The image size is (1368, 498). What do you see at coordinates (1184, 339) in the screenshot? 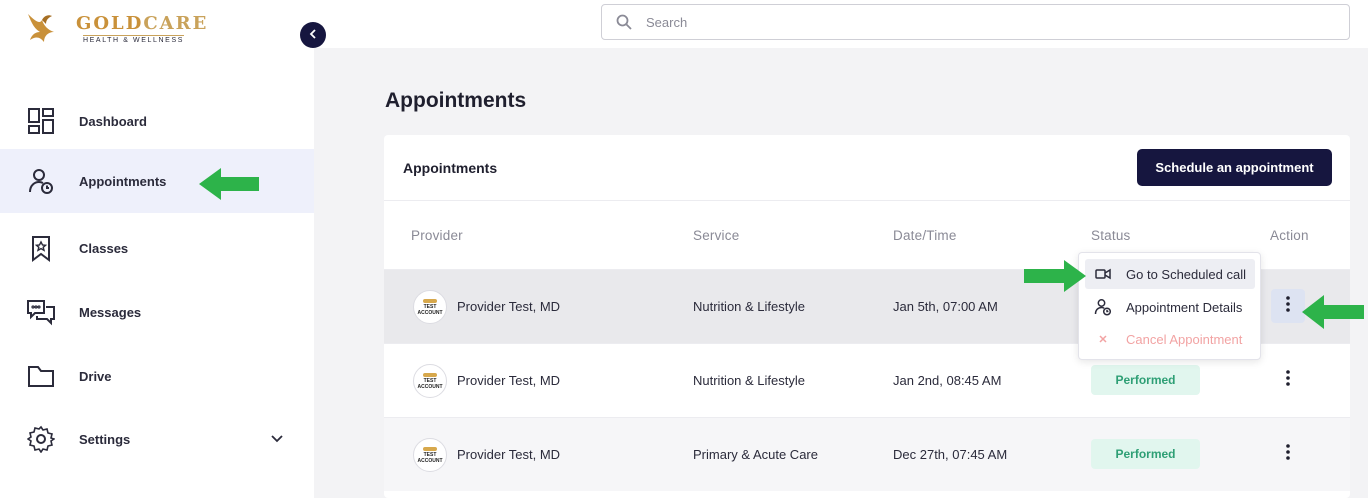
I see `menu-item-label: Cancel Appointment` at bounding box center [1184, 339].